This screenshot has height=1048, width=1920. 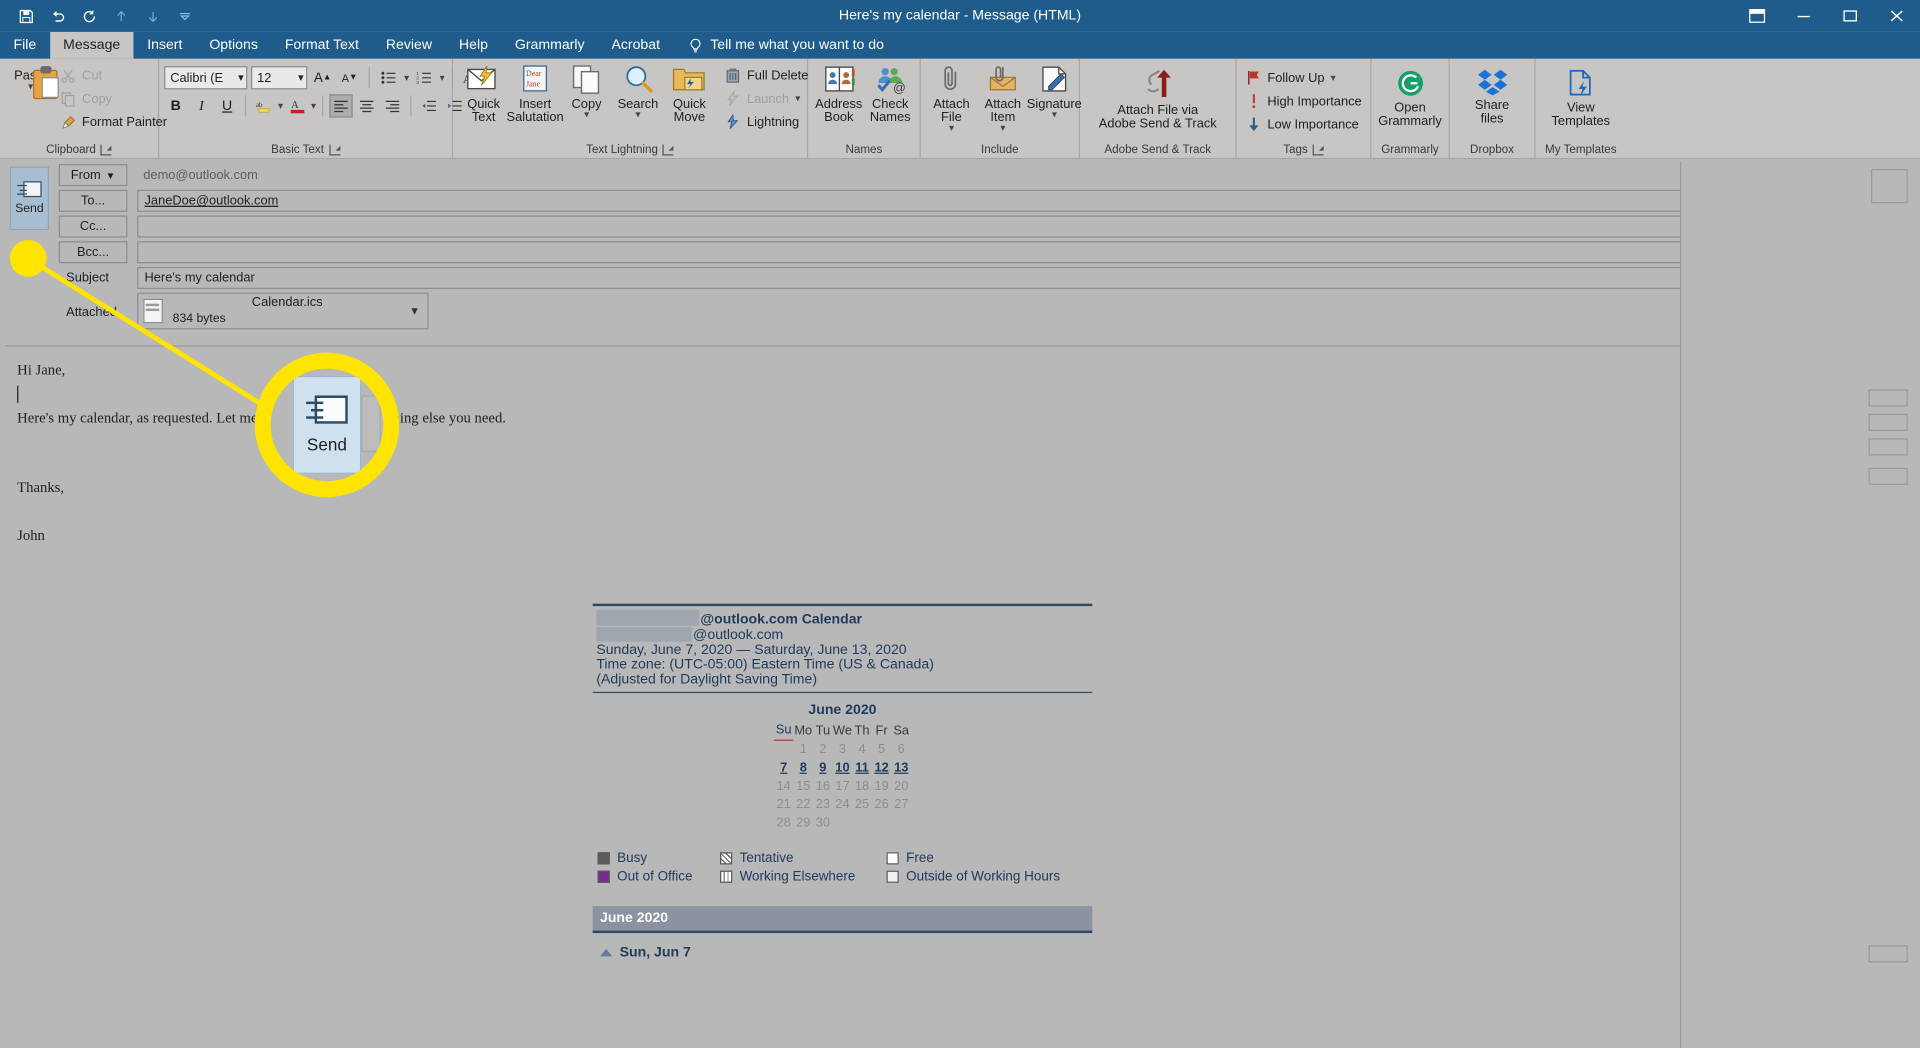 I want to click on bold-button: B, so click(x=175, y=105).